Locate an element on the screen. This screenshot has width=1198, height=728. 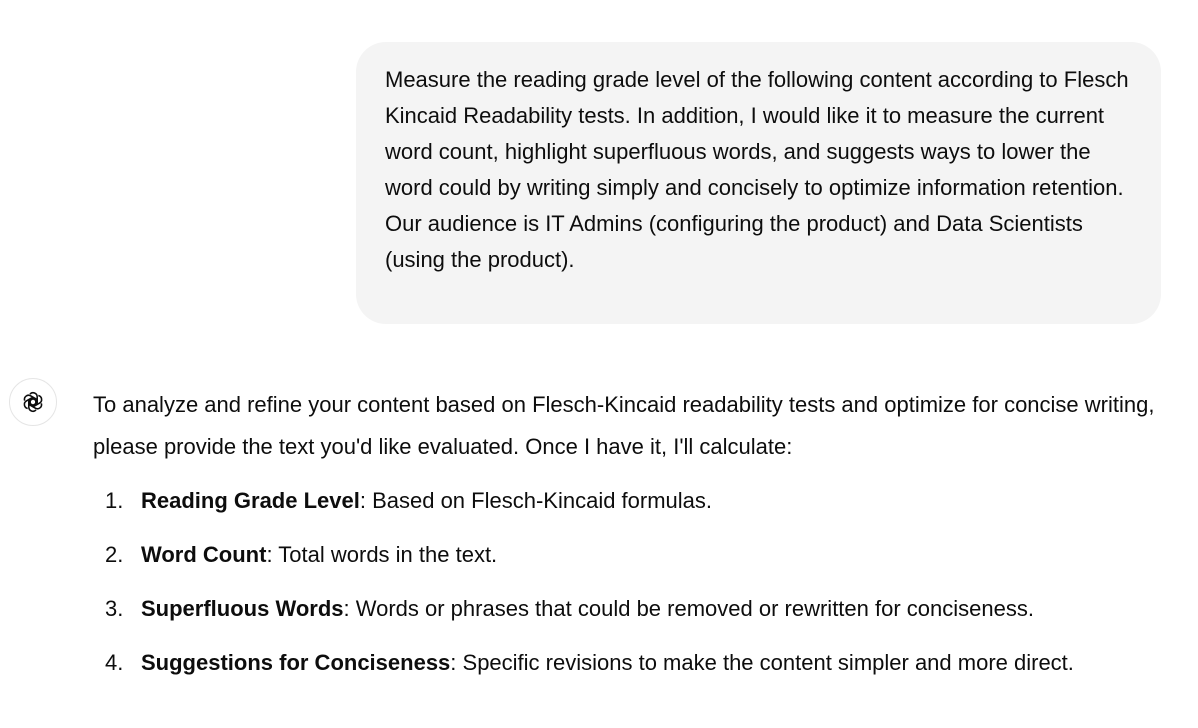
list-item-number: 4. is located at coordinates (114, 662).